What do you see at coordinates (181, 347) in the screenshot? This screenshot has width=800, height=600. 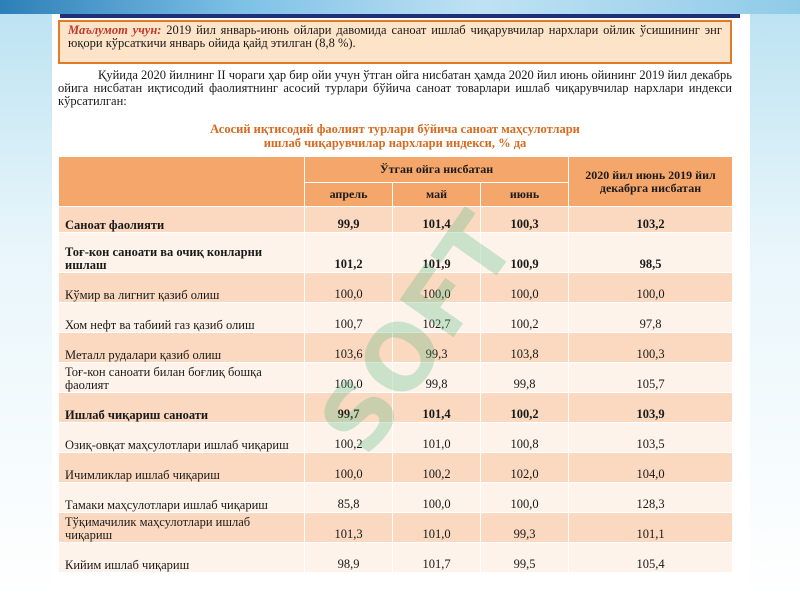 I see `row-label: Металл рудалари қазиб олиш` at bounding box center [181, 347].